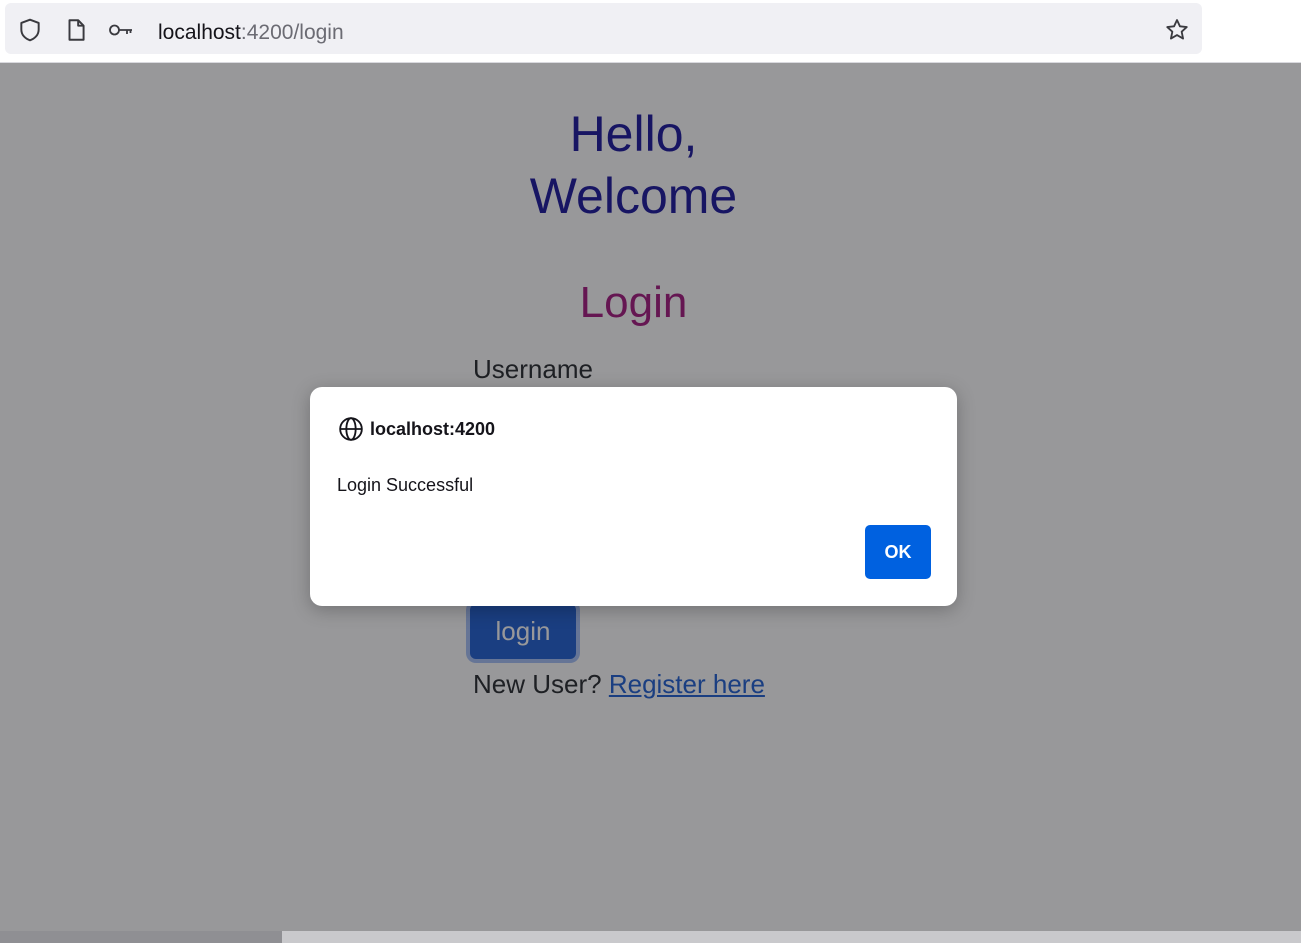  What do you see at coordinates (199, 32) in the screenshot?
I see `url-host: localhost` at bounding box center [199, 32].